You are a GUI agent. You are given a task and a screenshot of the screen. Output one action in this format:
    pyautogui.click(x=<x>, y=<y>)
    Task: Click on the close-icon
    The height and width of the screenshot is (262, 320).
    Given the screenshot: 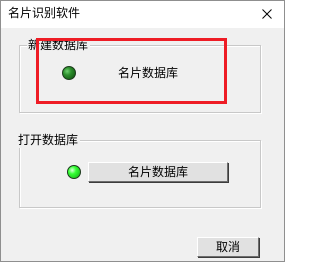 What is the action you would take?
    pyautogui.click(x=267, y=14)
    